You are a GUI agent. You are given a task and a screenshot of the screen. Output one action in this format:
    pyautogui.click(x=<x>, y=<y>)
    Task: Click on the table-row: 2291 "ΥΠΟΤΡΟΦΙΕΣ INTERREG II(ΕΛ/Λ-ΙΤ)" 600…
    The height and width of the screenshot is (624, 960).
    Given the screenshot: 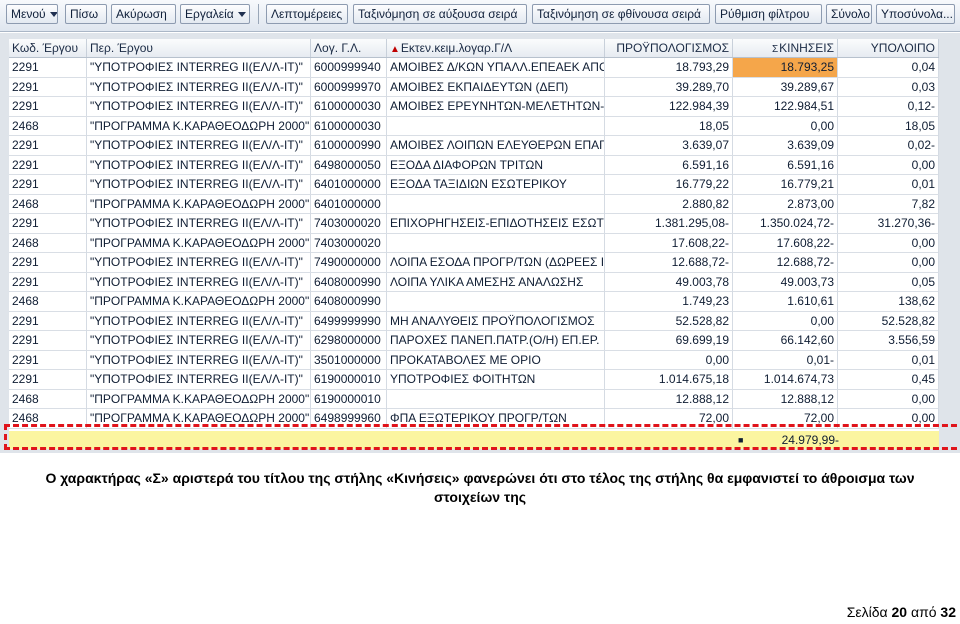 What is the action you would take?
    pyautogui.click(x=474, y=87)
    